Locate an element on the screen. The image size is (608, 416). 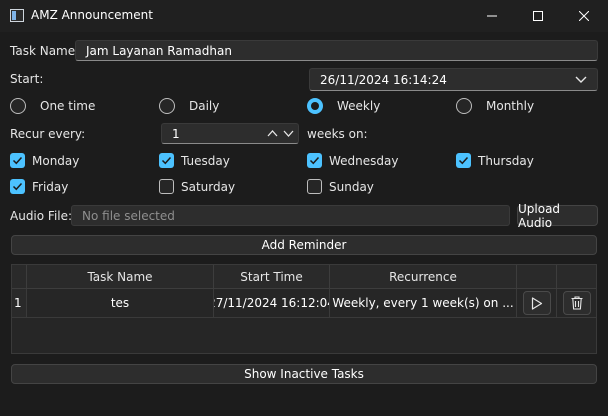
close-icon is located at coordinates (584, 16).